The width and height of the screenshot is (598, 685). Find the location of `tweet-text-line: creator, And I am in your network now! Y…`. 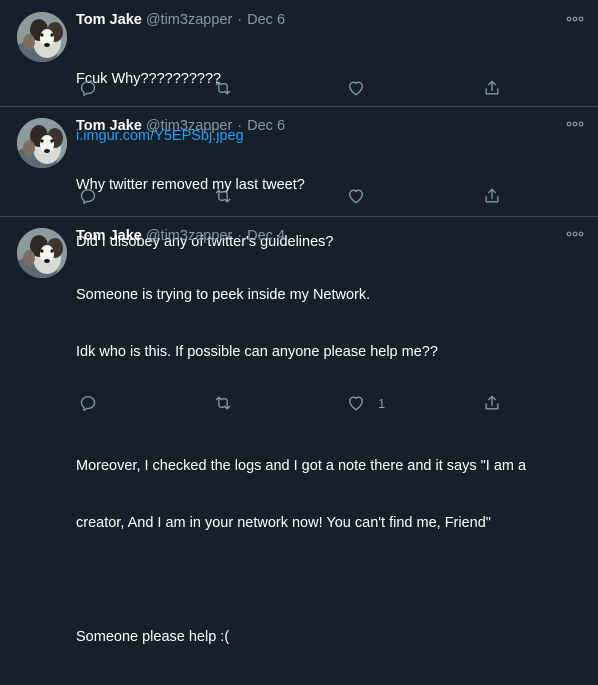

tweet-text-line: creator, And I am in your network now! Y… is located at coordinates (283, 523).